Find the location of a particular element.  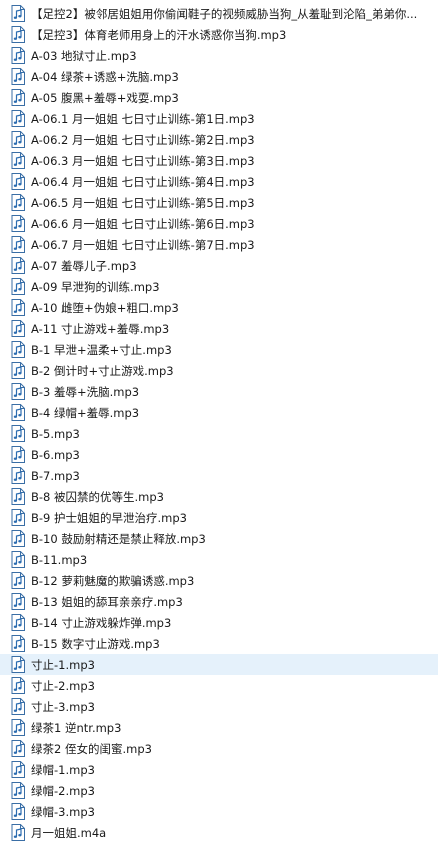

file-item: 绿帽-3.mp3 is located at coordinates (219, 811).